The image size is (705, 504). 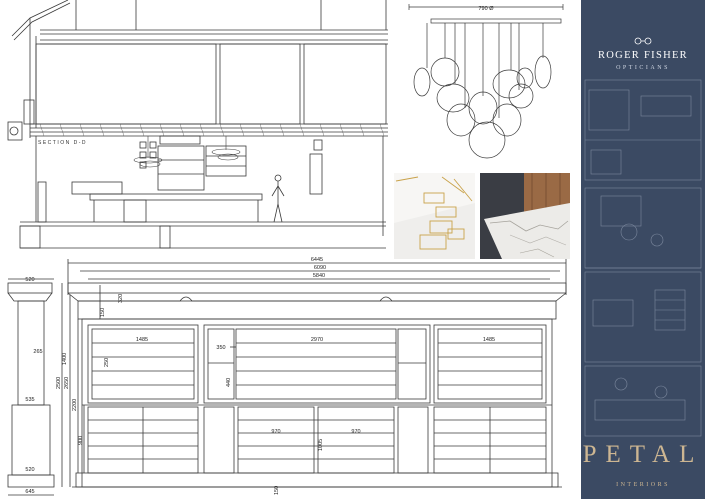 I want to click on dim-height-900: 900, so click(x=81, y=440).